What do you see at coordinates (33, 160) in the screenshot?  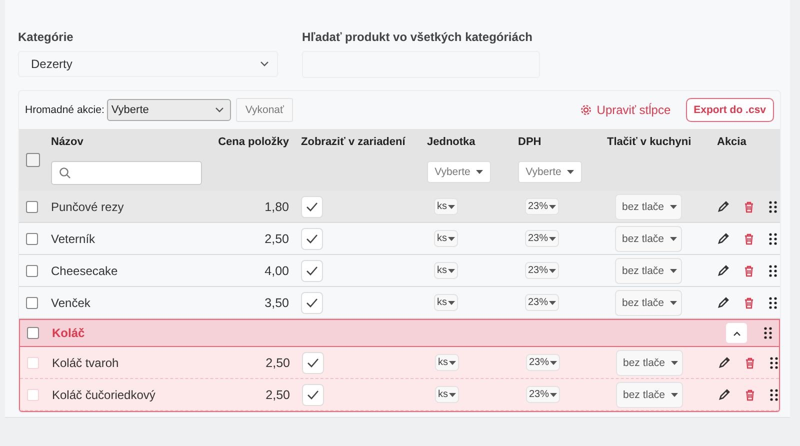 I see `select-all-checkbox` at bounding box center [33, 160].